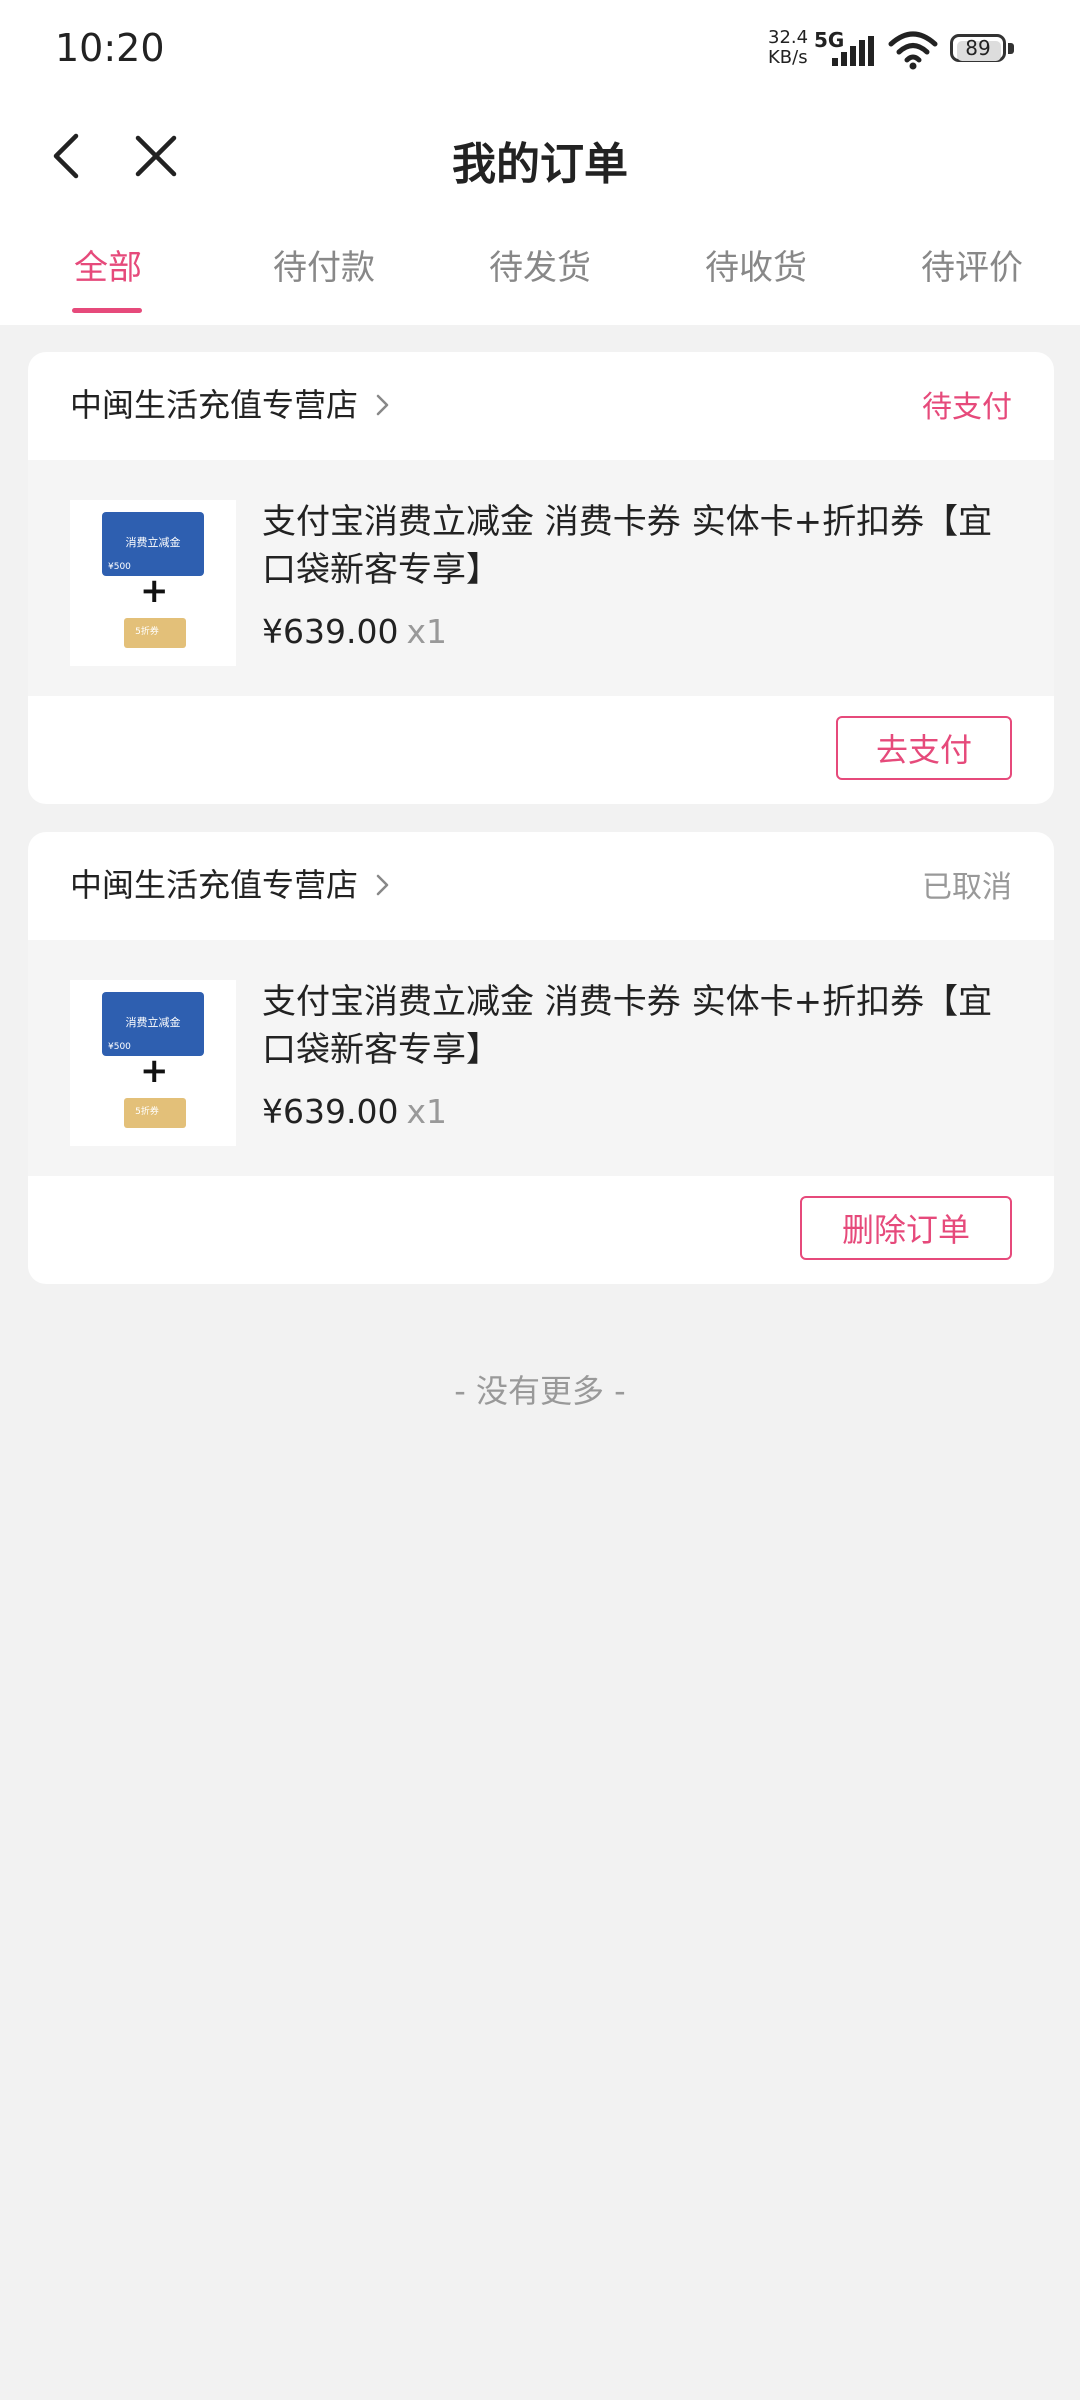  What do you see at coordinates (924, 748) in the screenshot?
I see `pay-button: 去支付` at bounding box center [924, 748].